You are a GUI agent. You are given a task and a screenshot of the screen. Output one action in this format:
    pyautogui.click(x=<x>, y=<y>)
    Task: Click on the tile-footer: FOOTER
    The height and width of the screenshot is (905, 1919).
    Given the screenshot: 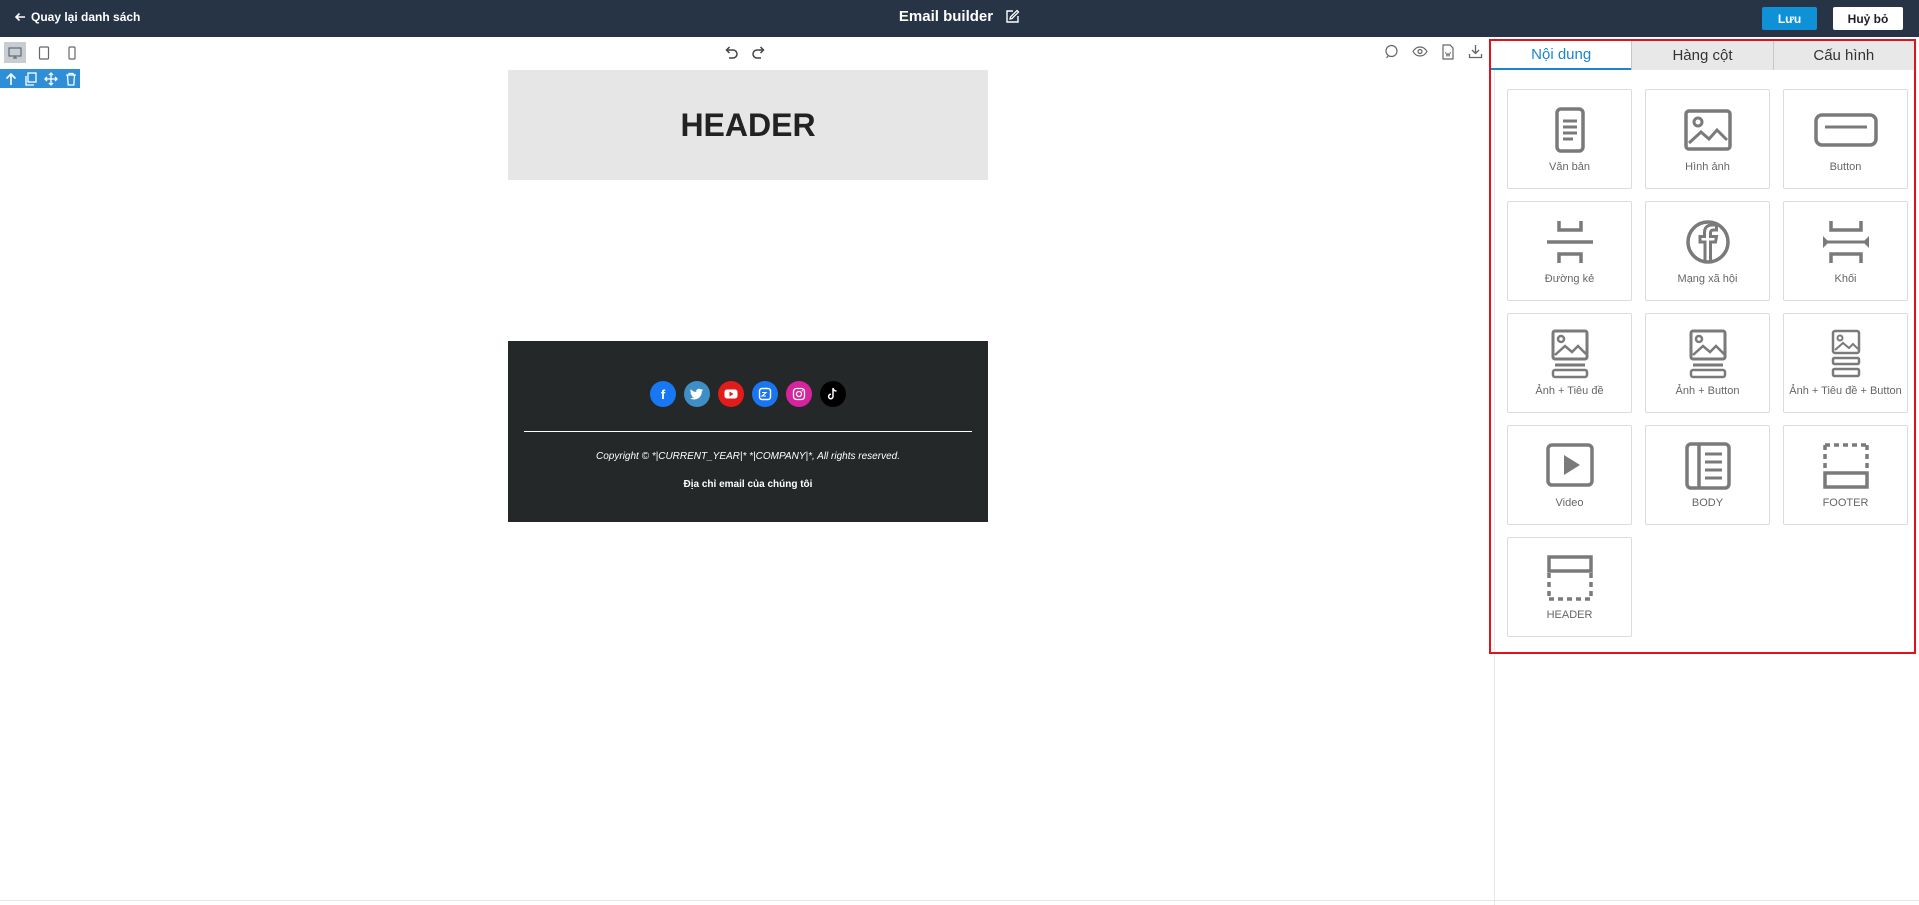 What is the action you would take?
    pyautogui.click(x=1845, y=475)
    